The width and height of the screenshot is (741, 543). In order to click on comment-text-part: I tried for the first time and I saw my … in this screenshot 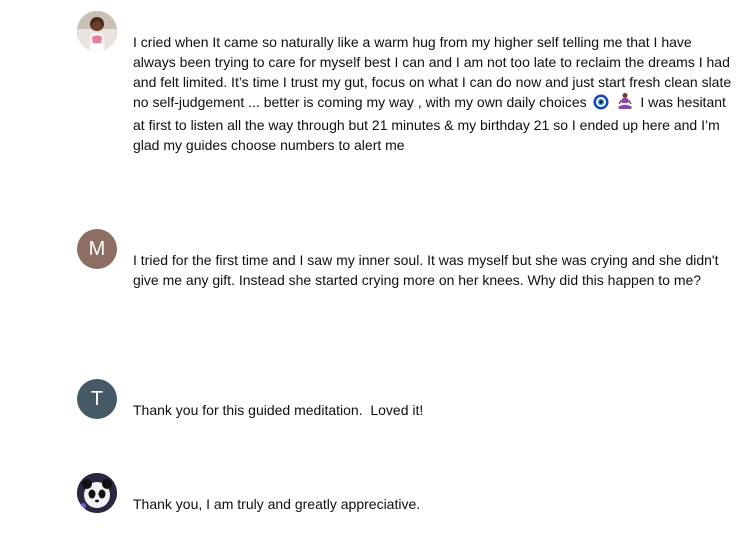, I will do `click(426, 270)`.